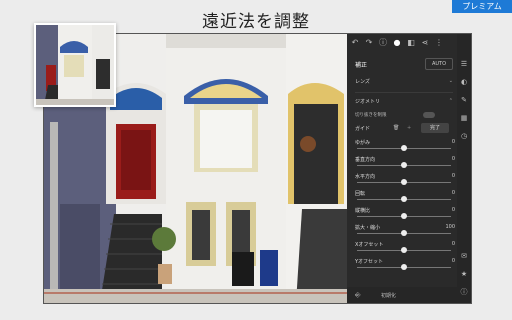 Image resolution: width=512 pixels, height=320 pixels. I want to click on geometry-label: ジオメトリ, so click(368, 102).